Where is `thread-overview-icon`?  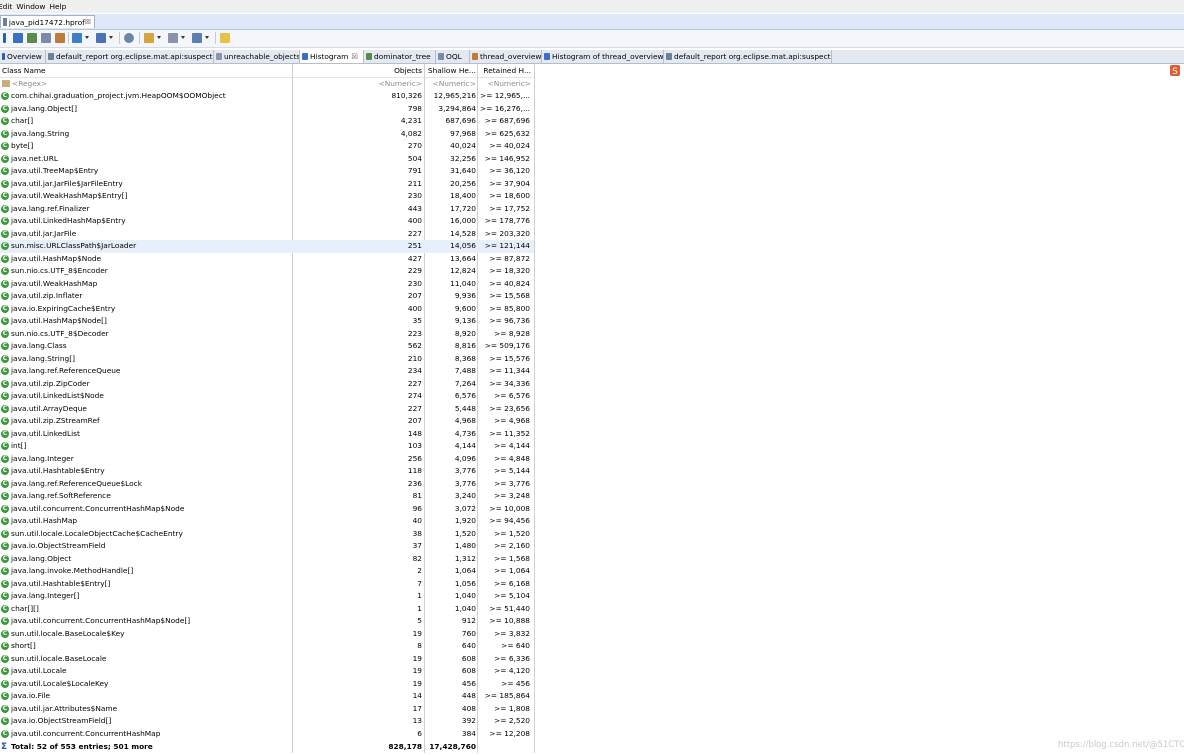 thread-overview-icon is located at coordinates (60, 38).